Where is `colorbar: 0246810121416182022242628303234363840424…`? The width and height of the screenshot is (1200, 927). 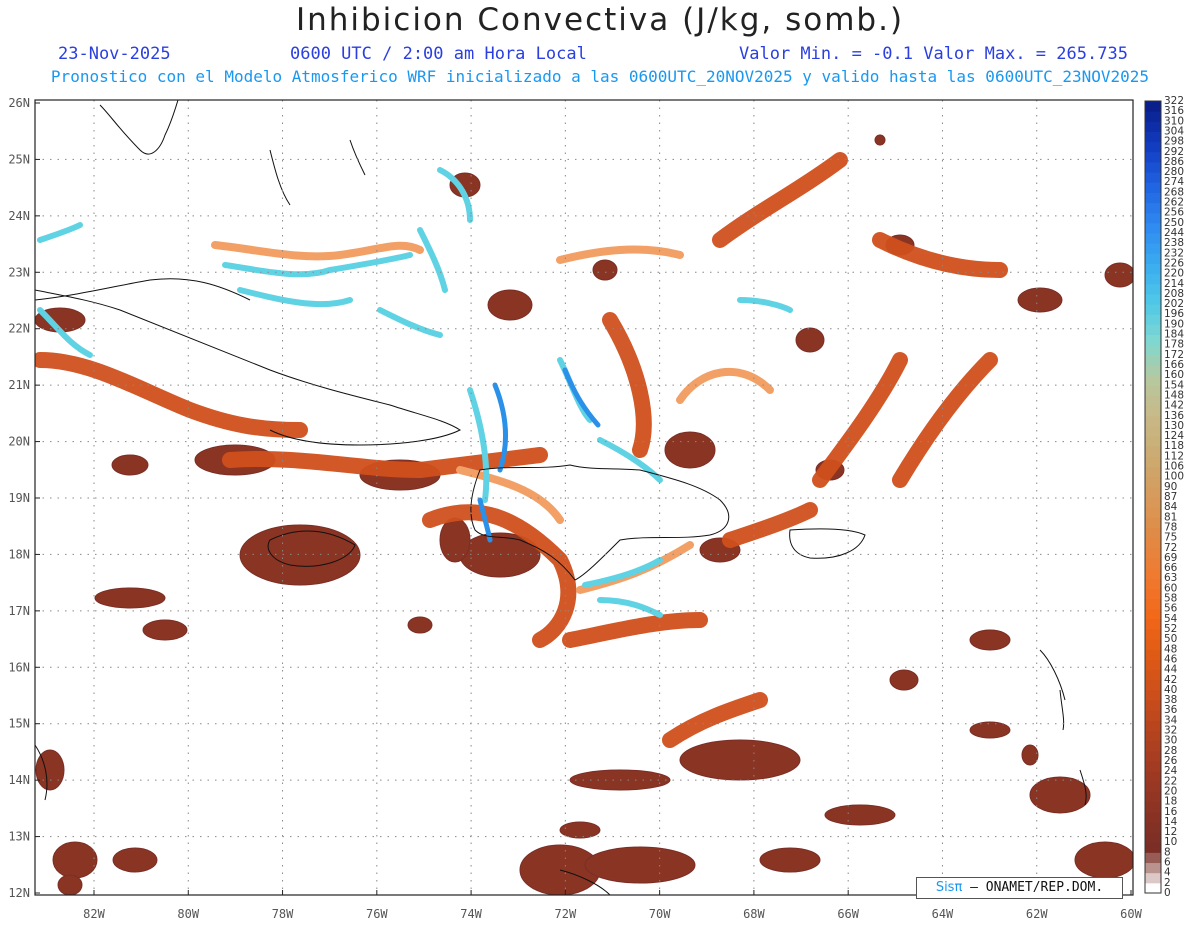
colorbar: 0246810121416182022242628303234363840424… is located at coordinates (1164, 497).